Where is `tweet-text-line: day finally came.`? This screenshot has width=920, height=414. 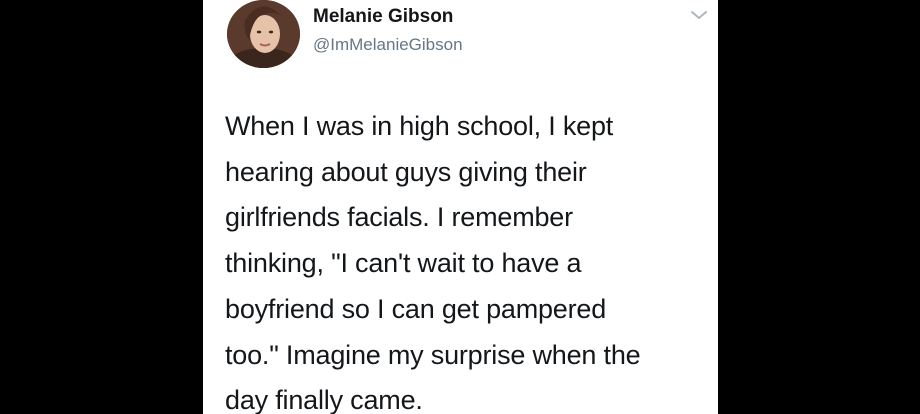 tweet-text-line: day finally came. is located at coordinates (324, 399).